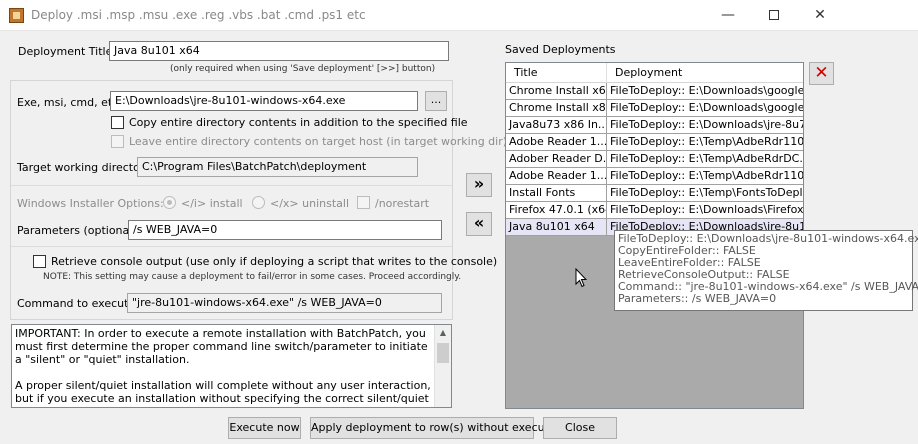 Image resolution: width=918 pixels, height=444 pixels. What do you see at coordinates (285, 230) in the screenshot?
I see `params-input: /s WEB_JAVA=0` at bounding box center [285, 230].